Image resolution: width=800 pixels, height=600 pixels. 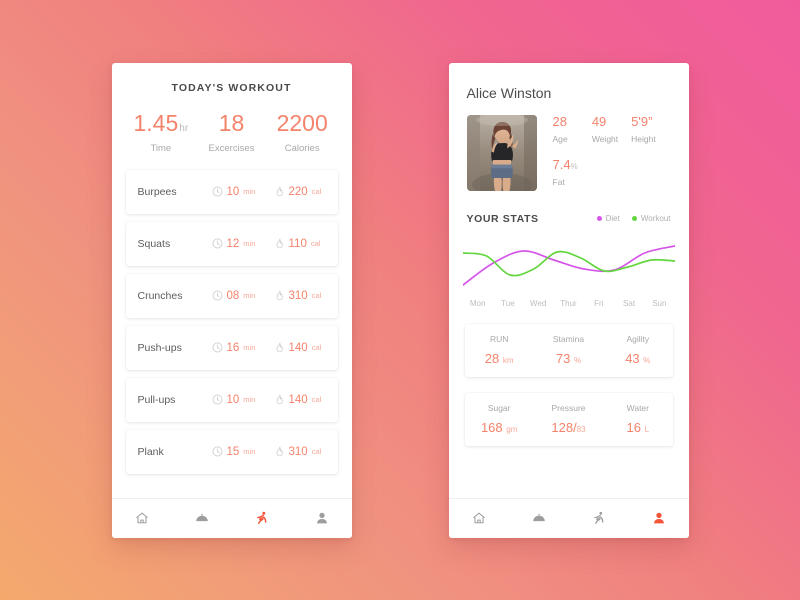 What do you see at coordinates (599, 218) in the screenshot?
I see `legend-dot-diet` at bounding box center [599, 218].